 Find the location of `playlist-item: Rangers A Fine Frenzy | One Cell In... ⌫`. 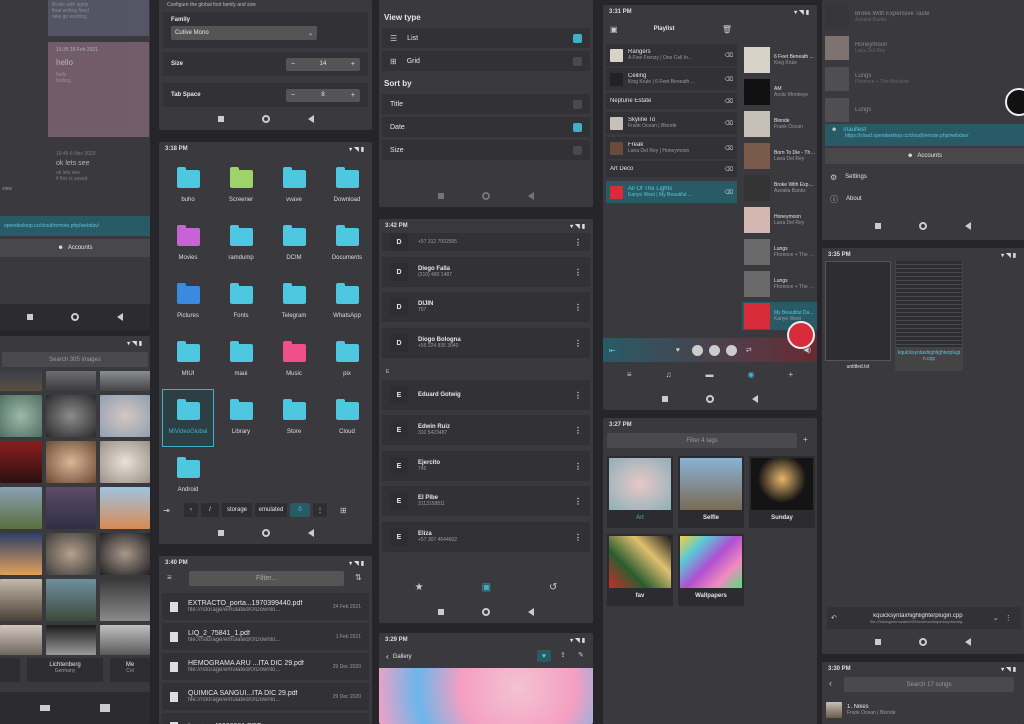

playlist-item: Rangers A Fine Frenzy | One Cell In... ⌫ is located at coordinates (671, 55).